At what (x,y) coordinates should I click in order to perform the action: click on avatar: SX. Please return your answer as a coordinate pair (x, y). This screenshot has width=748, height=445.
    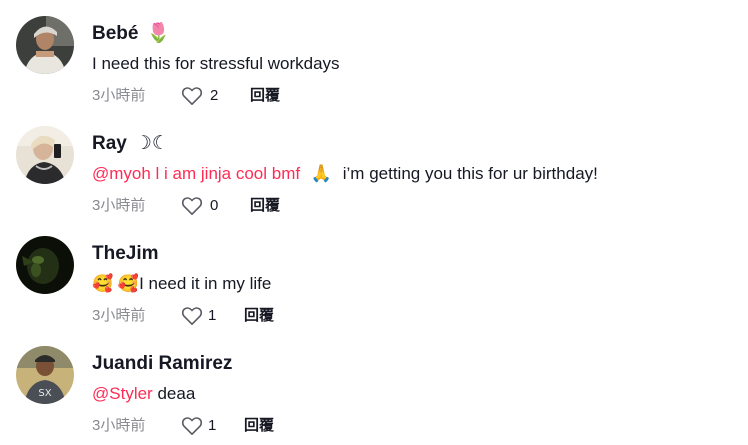
    Looking at the image, I should click on (45, 375).